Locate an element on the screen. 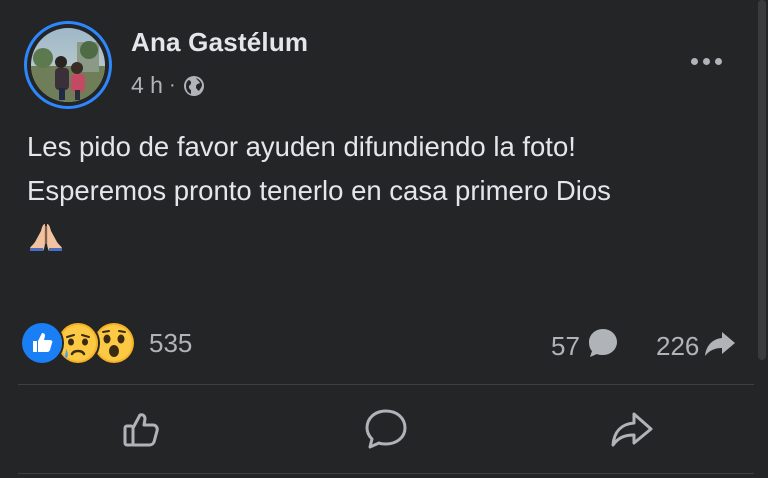  scrollbar-thumb is located at coordinates (762, 180).